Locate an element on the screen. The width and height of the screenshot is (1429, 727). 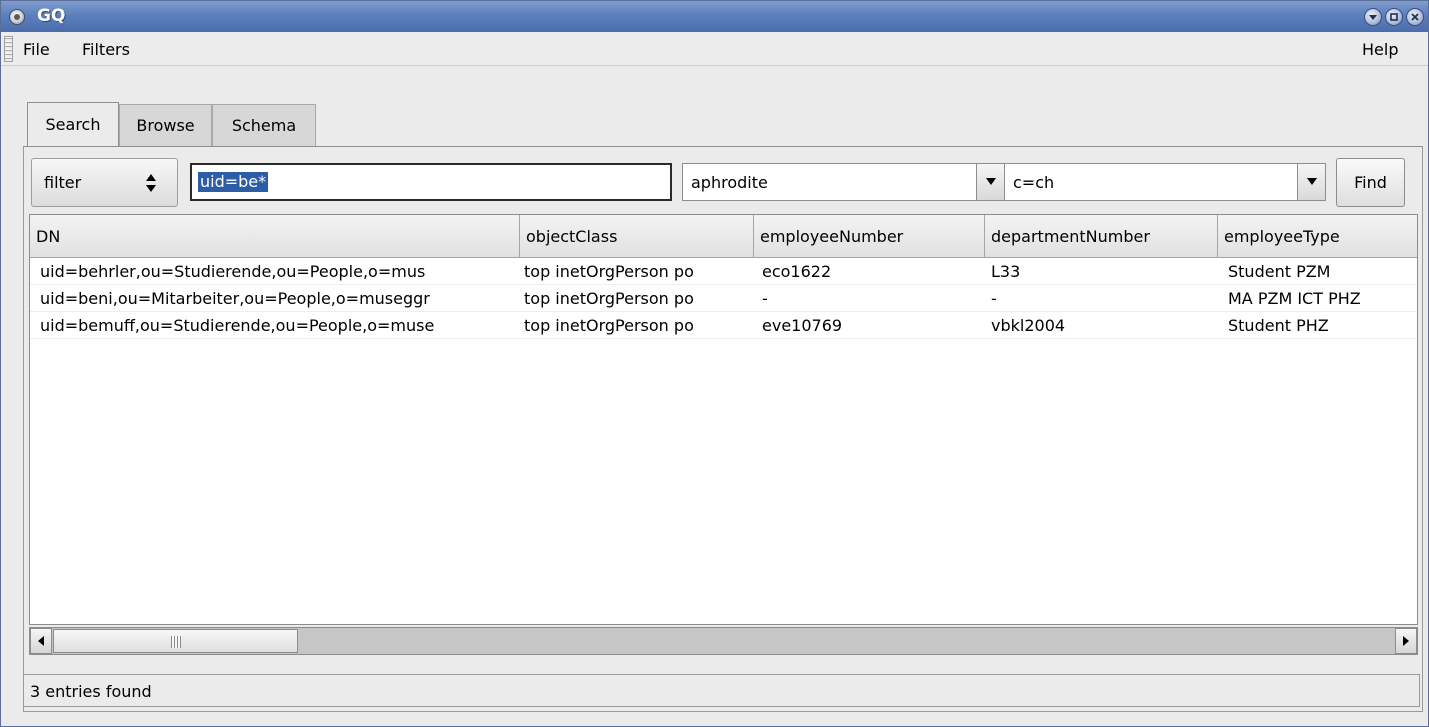
server-combo-value: aphrodite is located at coordinates (729, 182).